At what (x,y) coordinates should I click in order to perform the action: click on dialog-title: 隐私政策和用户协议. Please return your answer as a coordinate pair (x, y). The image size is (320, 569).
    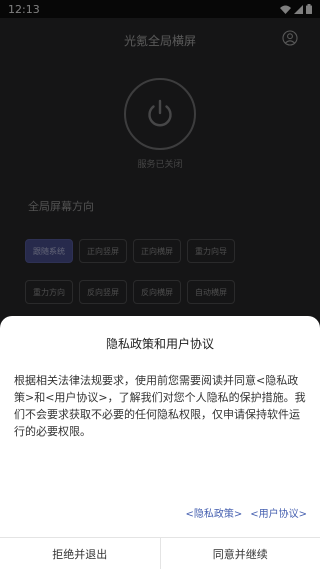
    Looking at the image, I should click on (159, 344).